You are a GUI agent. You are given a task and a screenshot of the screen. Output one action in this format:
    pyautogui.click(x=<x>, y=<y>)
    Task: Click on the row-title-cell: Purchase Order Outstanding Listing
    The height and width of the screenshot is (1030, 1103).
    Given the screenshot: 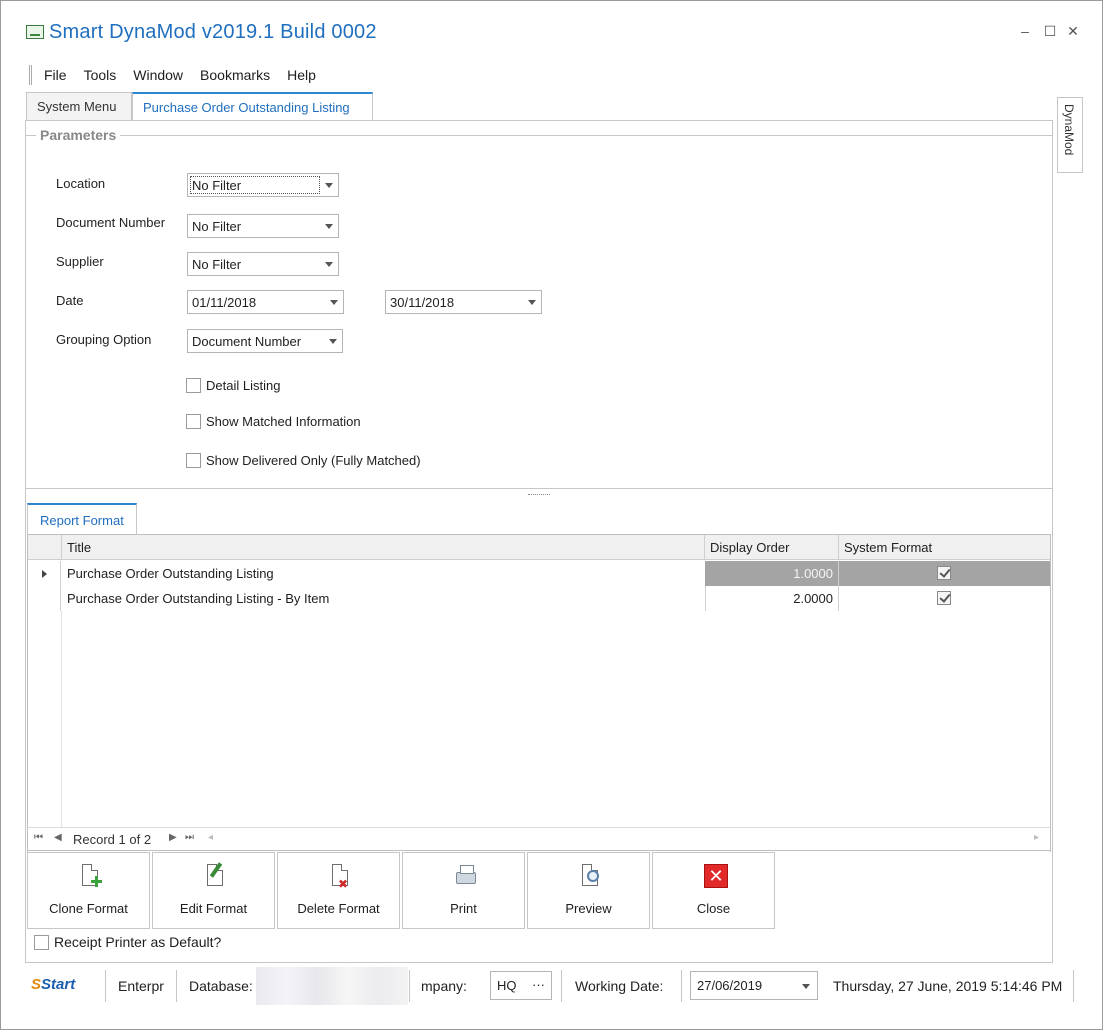 What is the action you would take?
    pyautogui.click(x=383, y=573)
    